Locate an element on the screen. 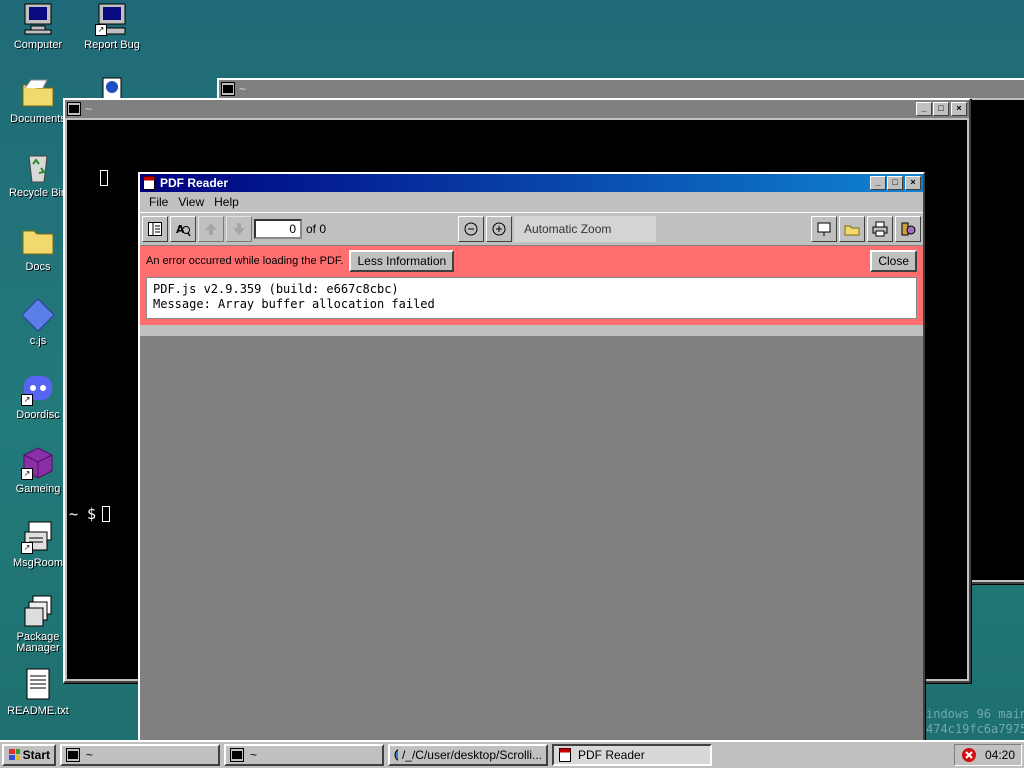 Image resolution: width=1024 pixels, height=768 pixels. presentation-mode-button is located at coordinates (824, 229).